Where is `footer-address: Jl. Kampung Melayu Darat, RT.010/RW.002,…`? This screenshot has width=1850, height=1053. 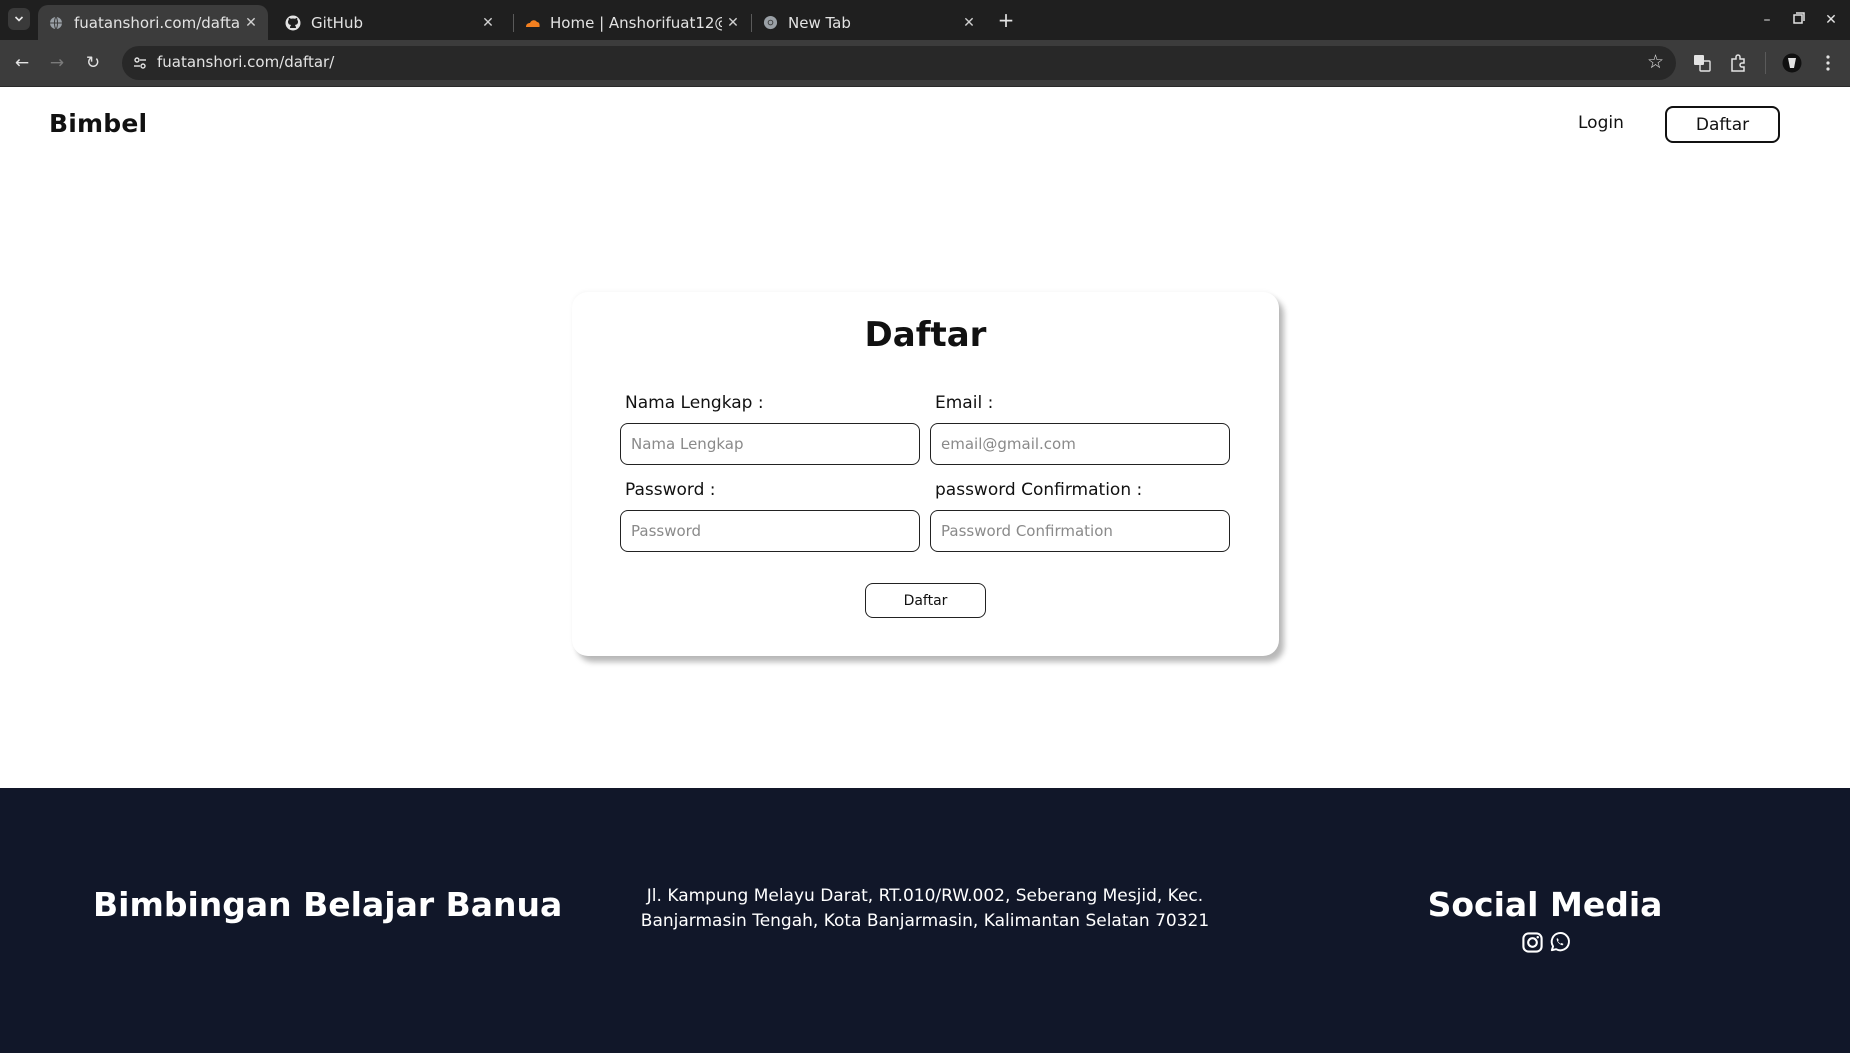 footer-address: Jl. Kampung Melayu Darat, RT.010/RW.002,… is located at coordinates (925, 909).